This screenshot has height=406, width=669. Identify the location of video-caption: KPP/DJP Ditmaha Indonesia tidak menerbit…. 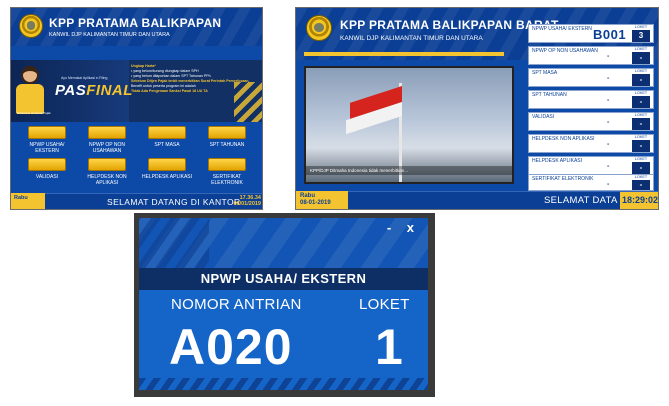
(409, 170).